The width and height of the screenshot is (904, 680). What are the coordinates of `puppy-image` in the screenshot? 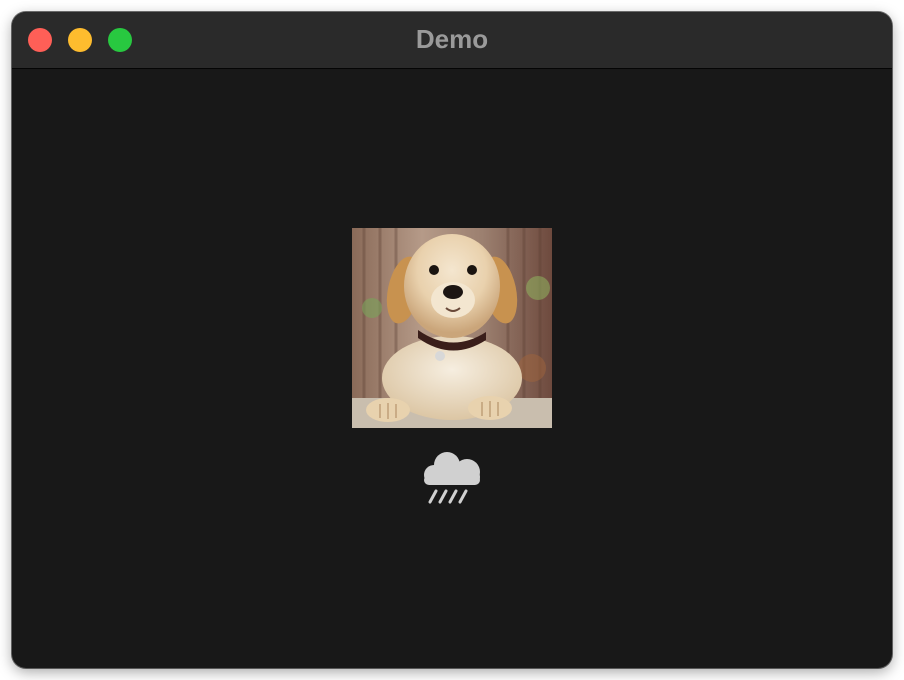 It's located at (452, 328).